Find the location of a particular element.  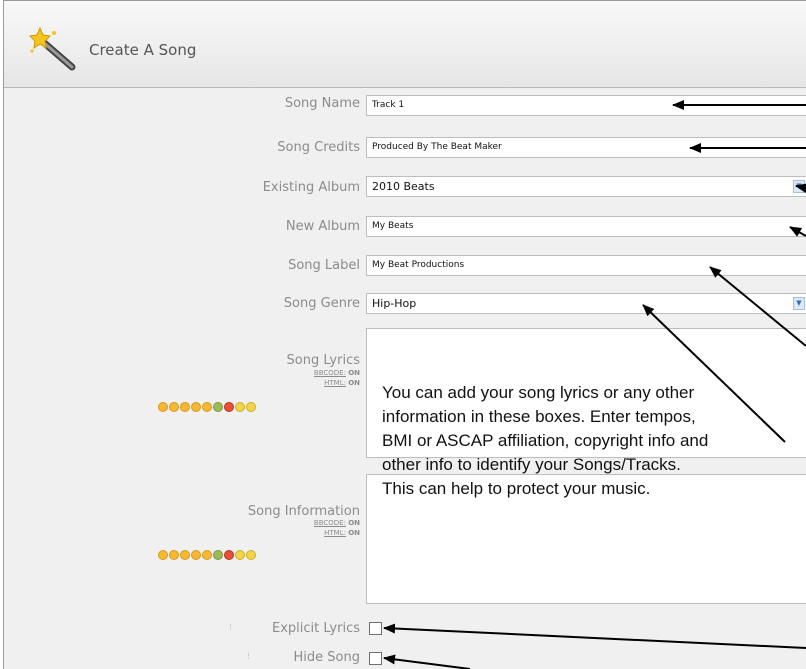

magic-wand-icon is located at coordinates (52, 49).